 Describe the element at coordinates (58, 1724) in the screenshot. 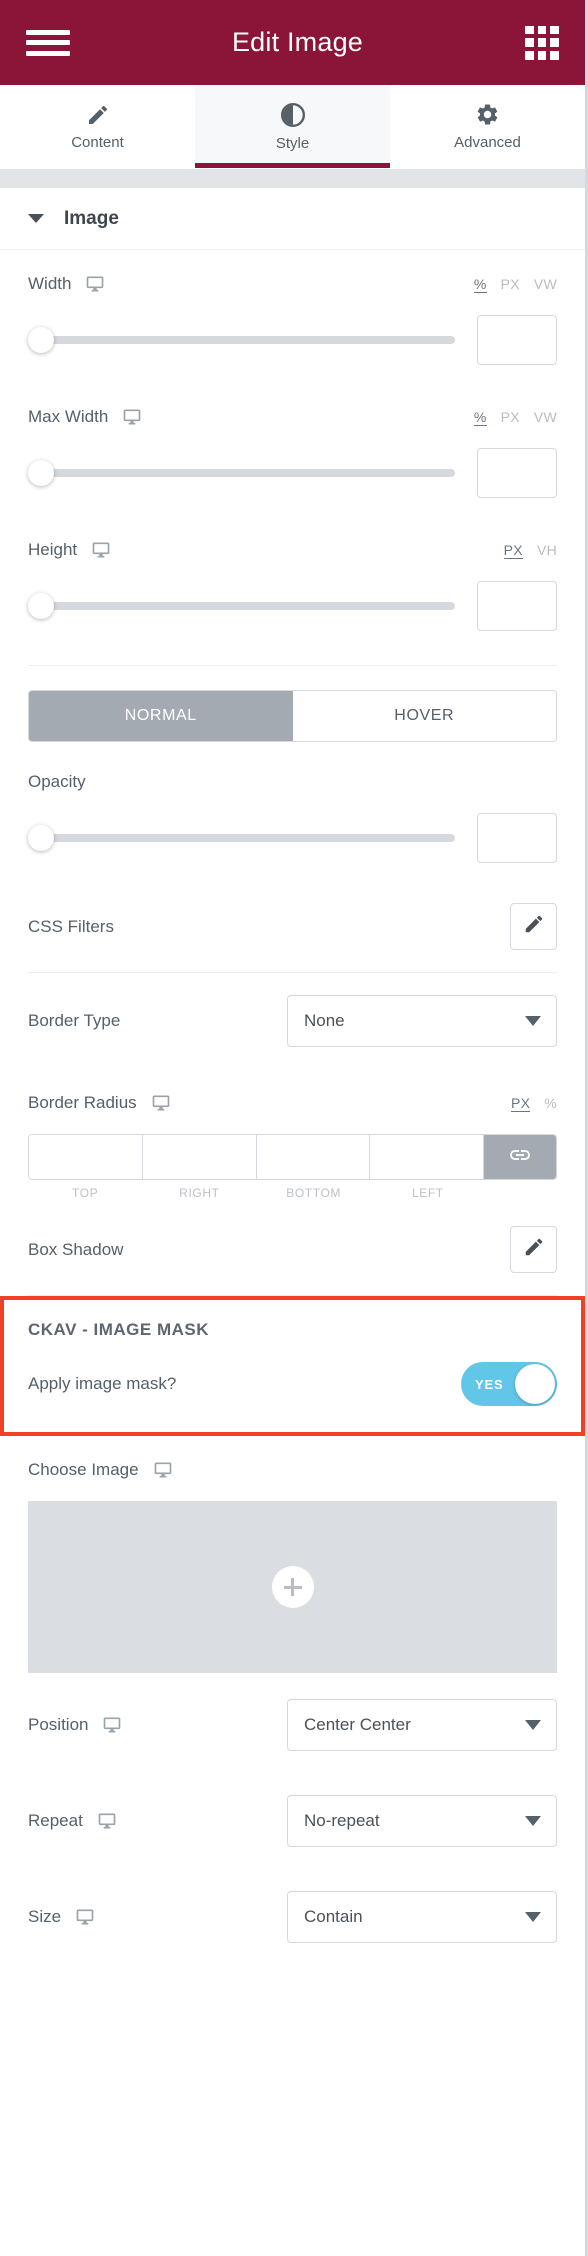

I see `position-label: Position` at that location.